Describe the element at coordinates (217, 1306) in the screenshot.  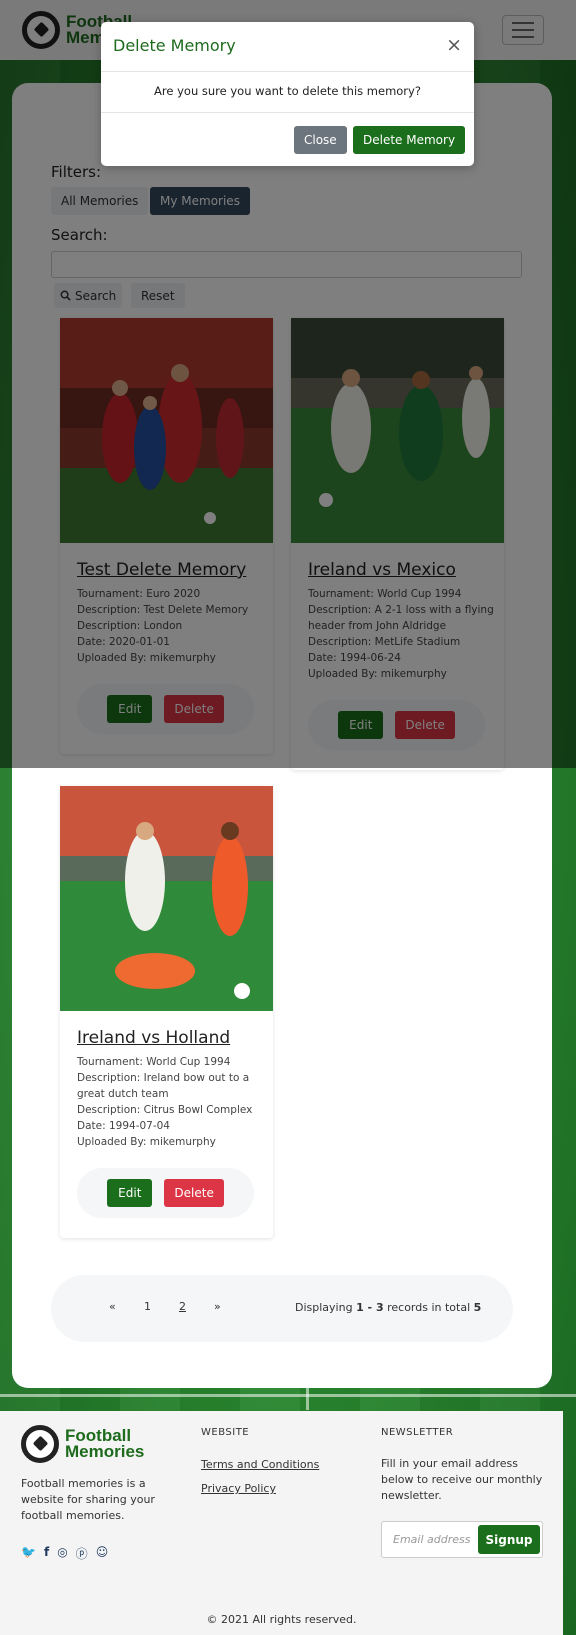
I see `pagination-next: »` at that location.